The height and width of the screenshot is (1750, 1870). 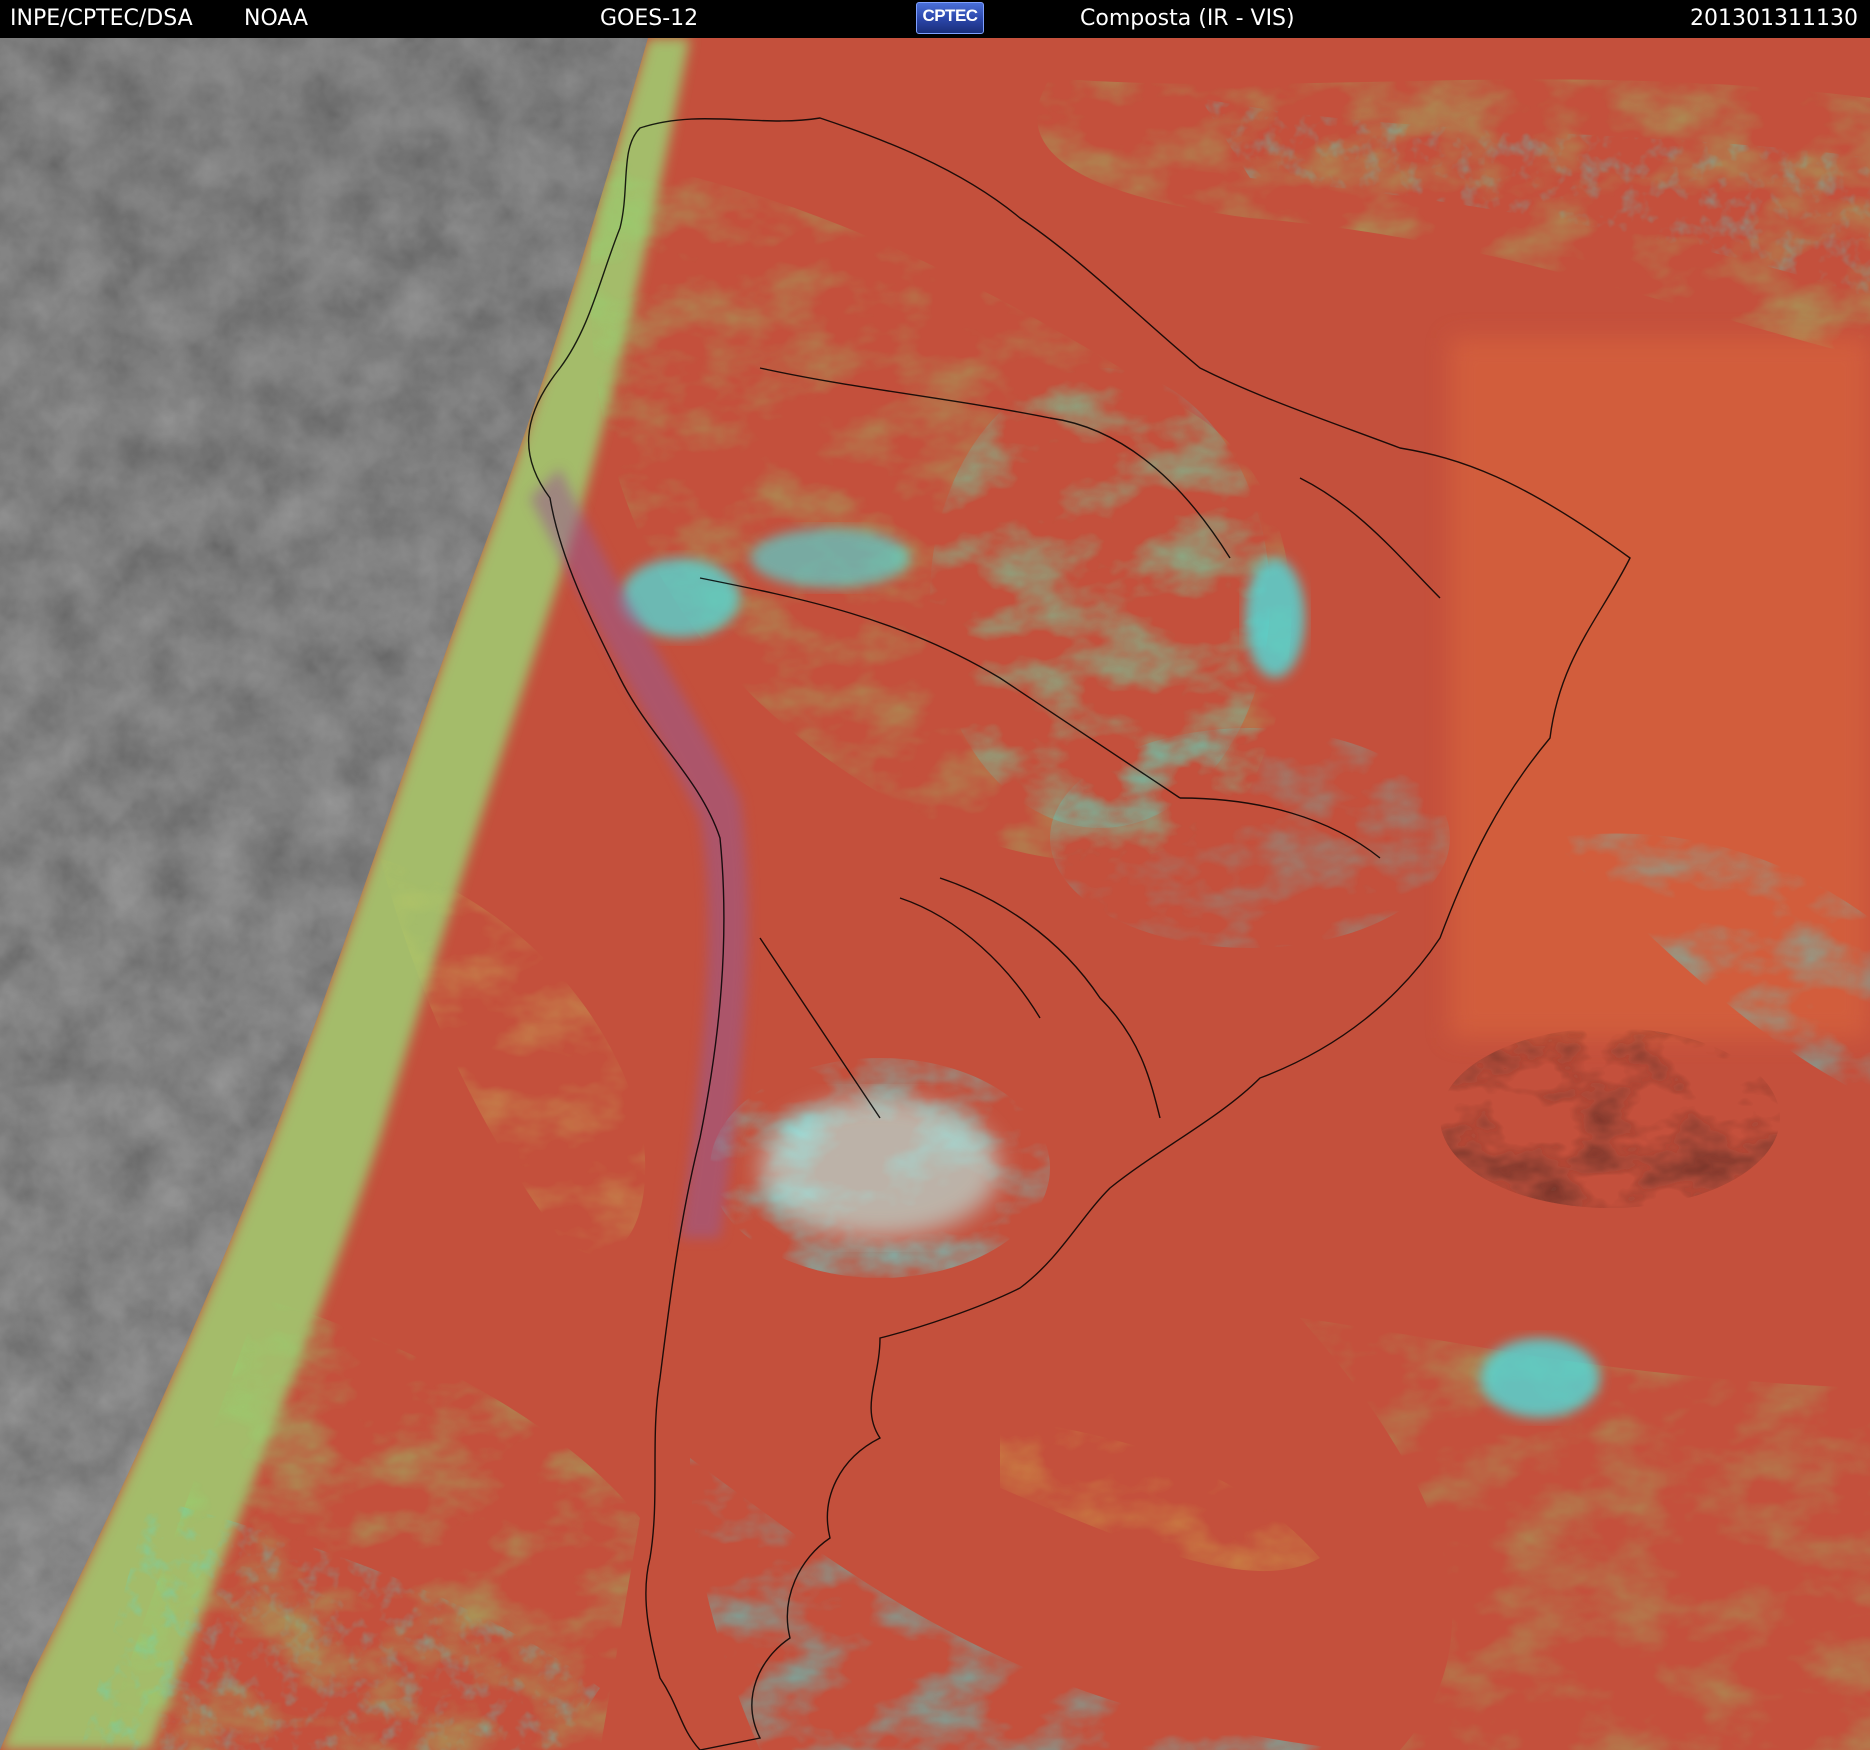 I want to click on product-label: Composta (IR - VIS), so click(x=1187, y=18).